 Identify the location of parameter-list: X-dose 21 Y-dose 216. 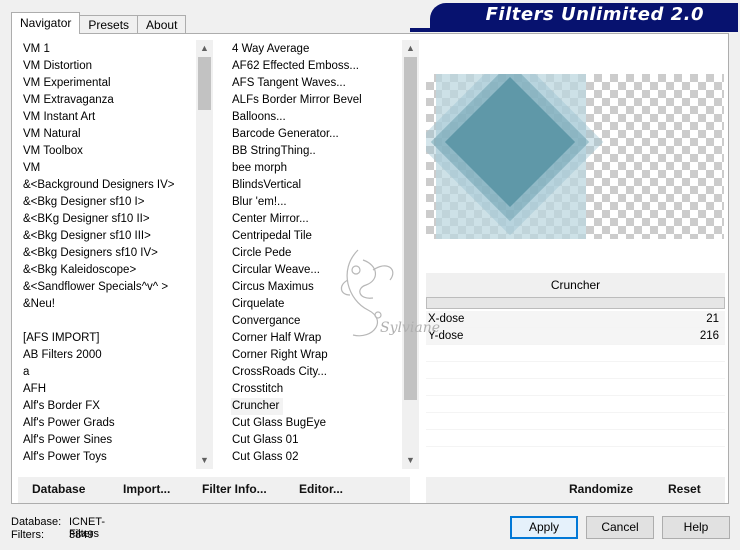
(575, 405).